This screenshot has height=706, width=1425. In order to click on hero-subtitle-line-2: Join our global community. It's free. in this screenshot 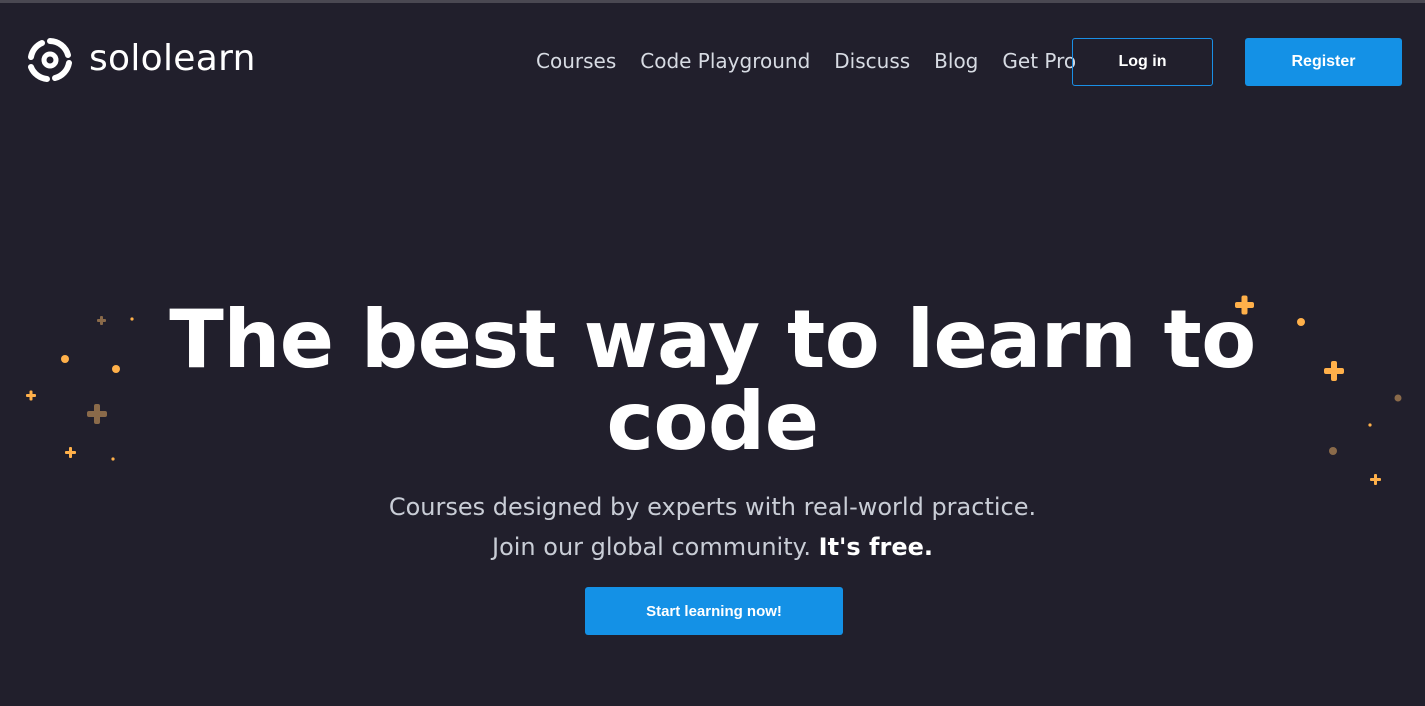, I will do `click(712, 547)`.